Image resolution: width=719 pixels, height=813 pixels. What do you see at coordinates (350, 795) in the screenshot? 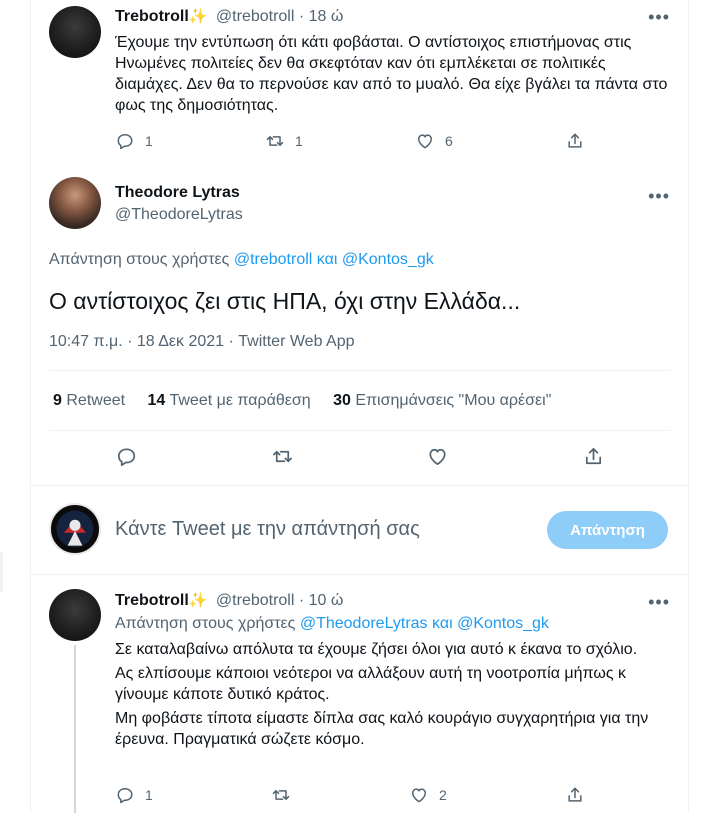
I see `tweet-actions: 1 2` at bounding box center [350, 795].